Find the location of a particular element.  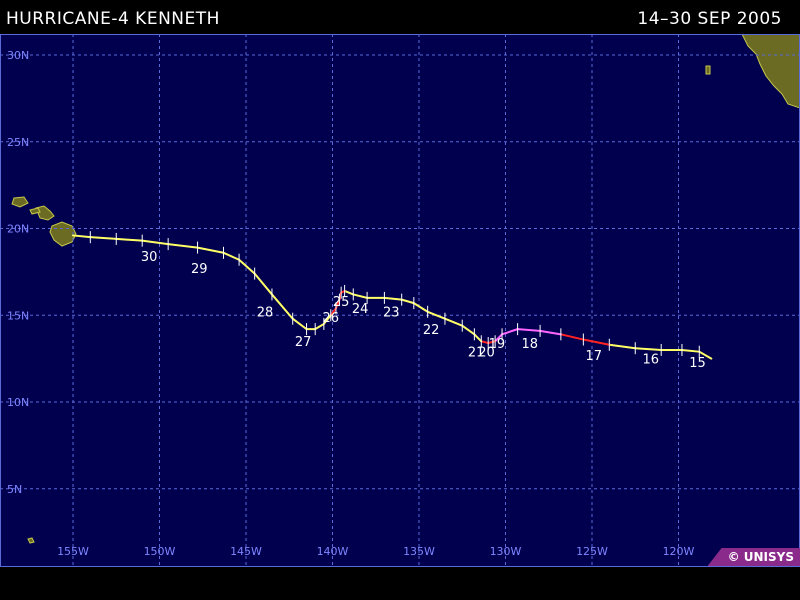

lat-label: 15N is located at coordinates (18, 315).